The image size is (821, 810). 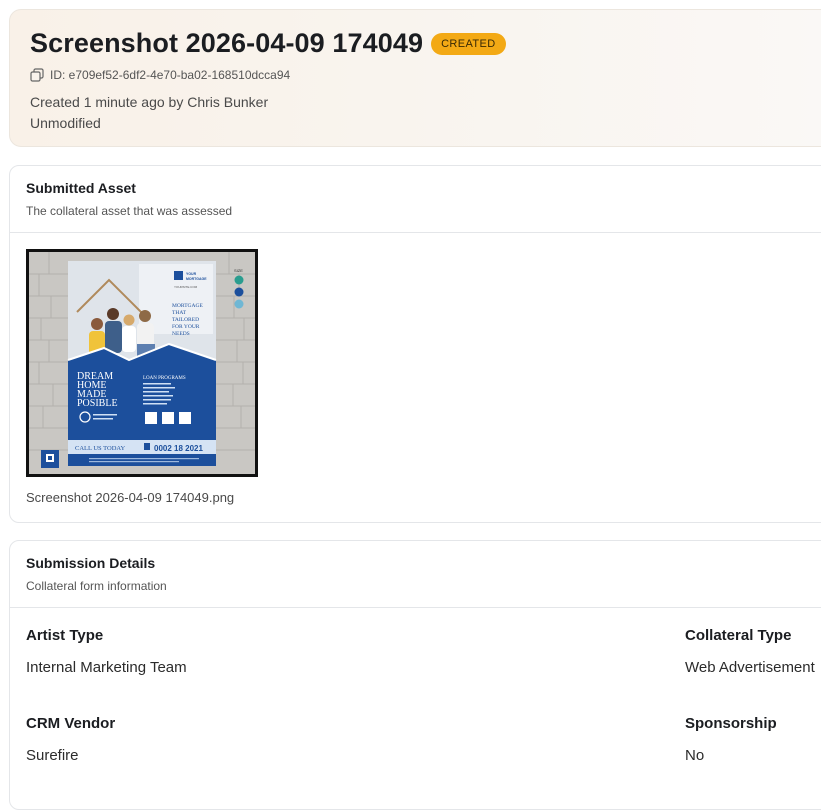 I want to click on section-subtitle: Collateral form information, so click(x=96, y=586).